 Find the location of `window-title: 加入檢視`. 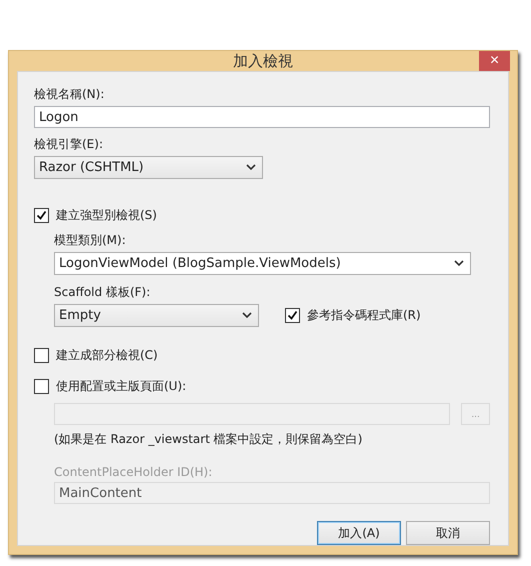

window-title: 加入檢視 is located at coordinates (263, 61).